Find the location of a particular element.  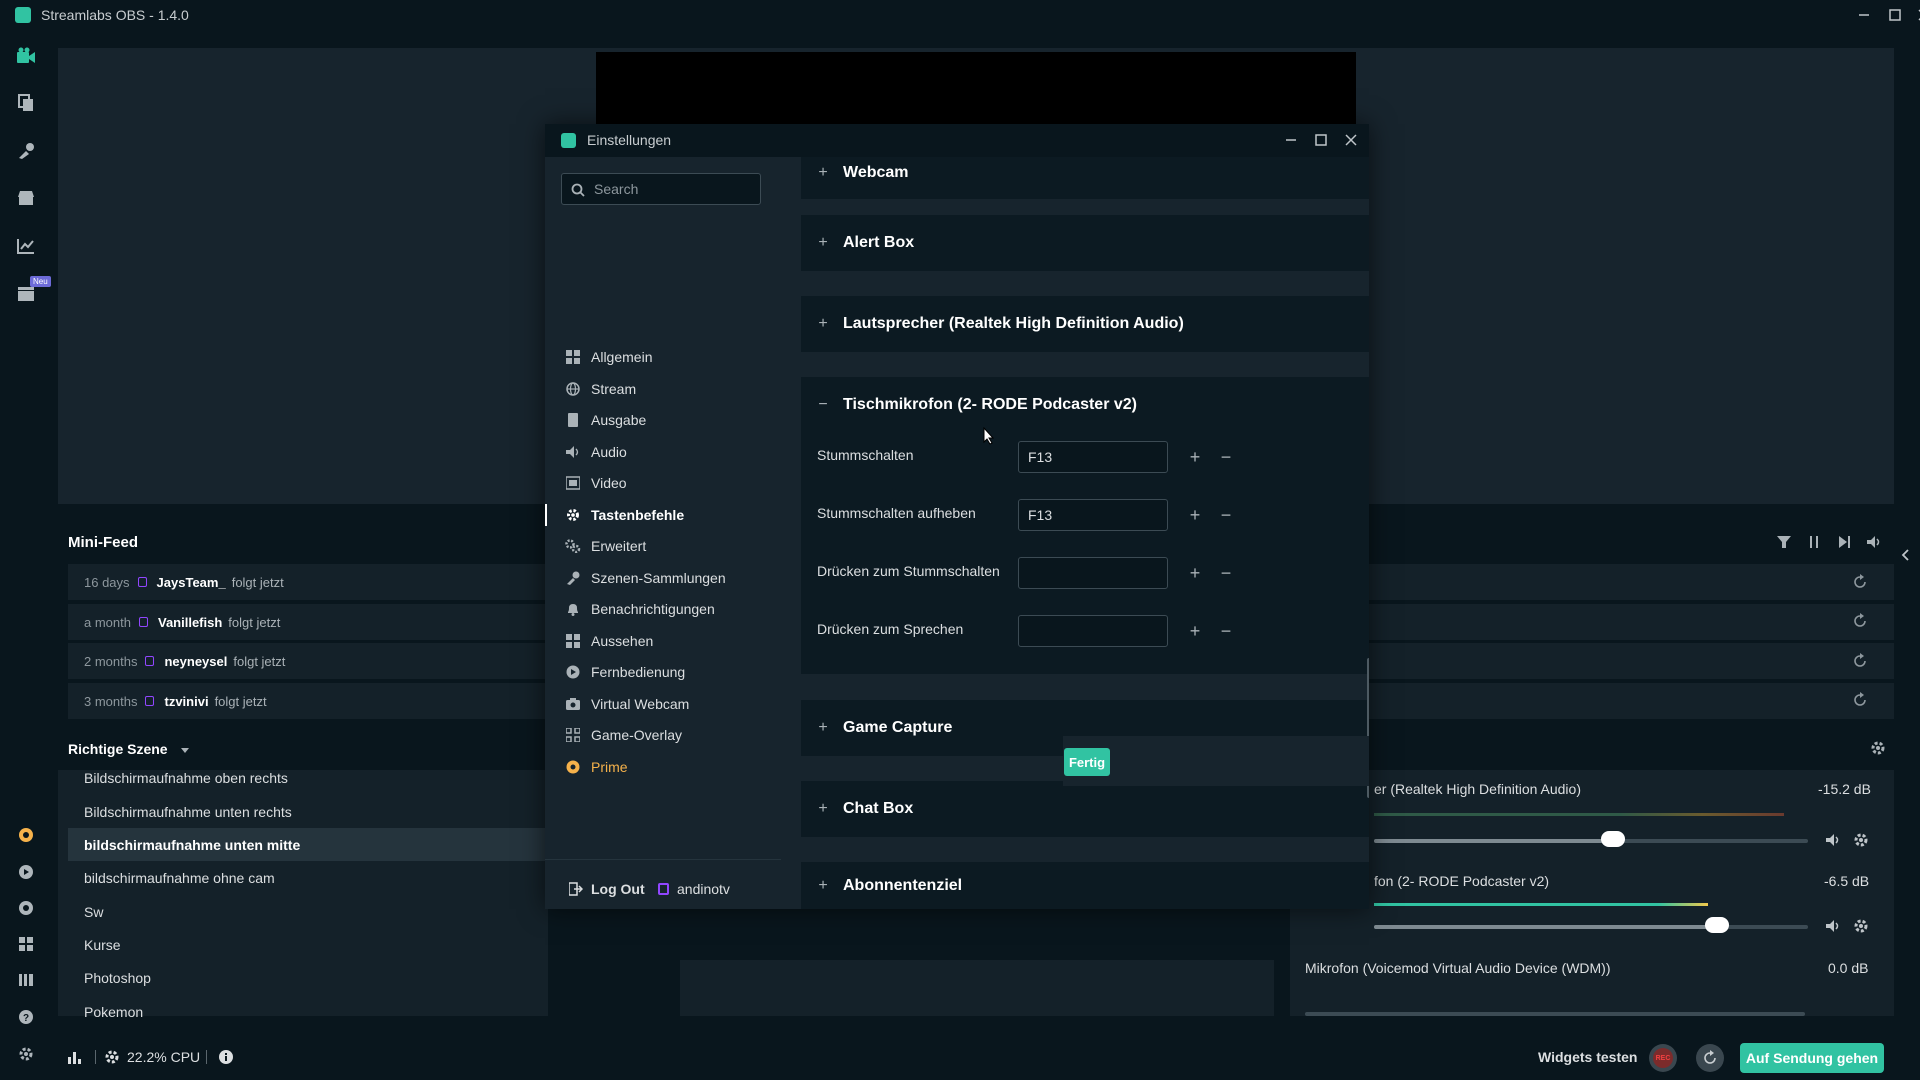

dialog-maximize-icon is located at coordinates (1321, 140).